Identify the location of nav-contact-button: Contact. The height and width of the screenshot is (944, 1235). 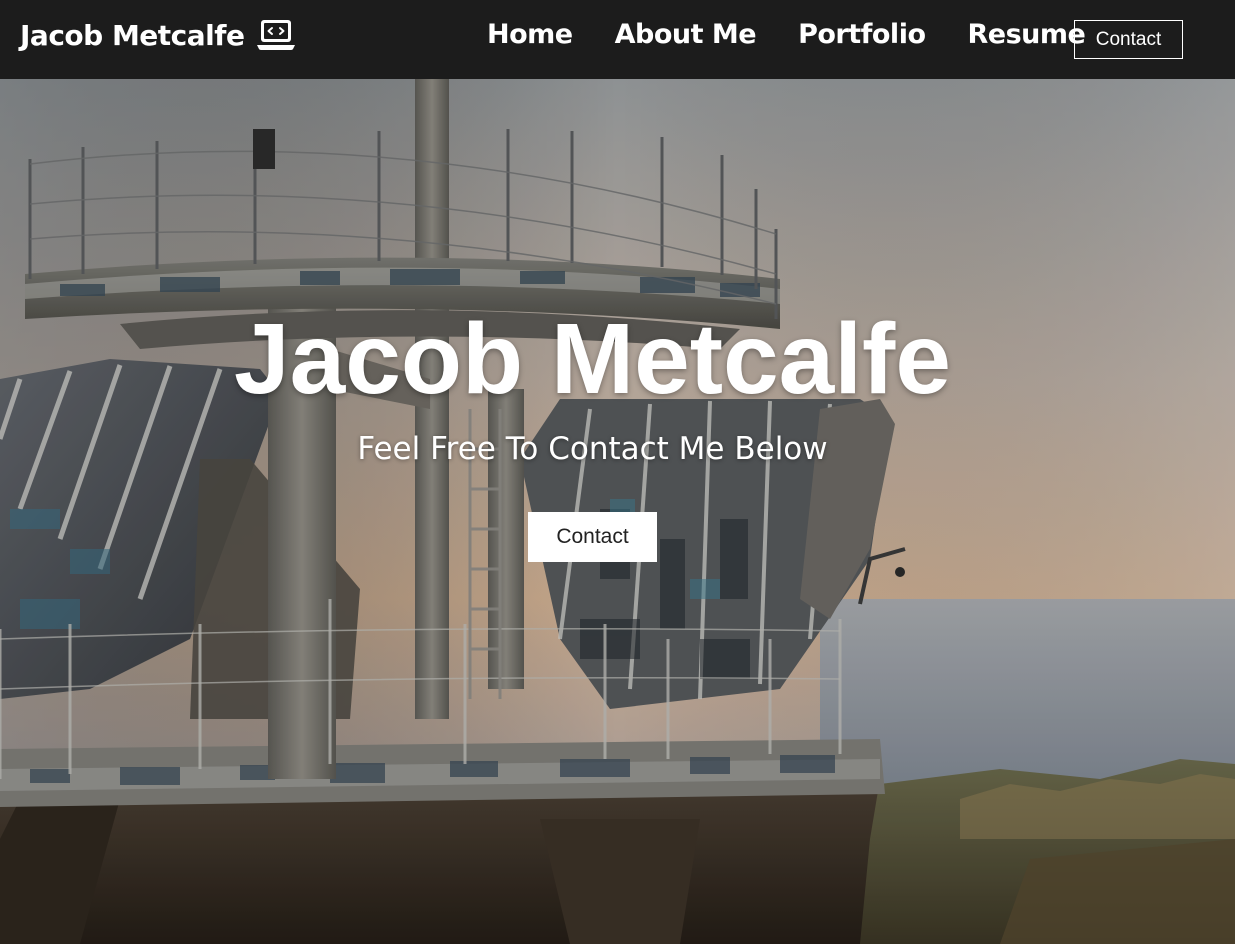
(1128, 39).